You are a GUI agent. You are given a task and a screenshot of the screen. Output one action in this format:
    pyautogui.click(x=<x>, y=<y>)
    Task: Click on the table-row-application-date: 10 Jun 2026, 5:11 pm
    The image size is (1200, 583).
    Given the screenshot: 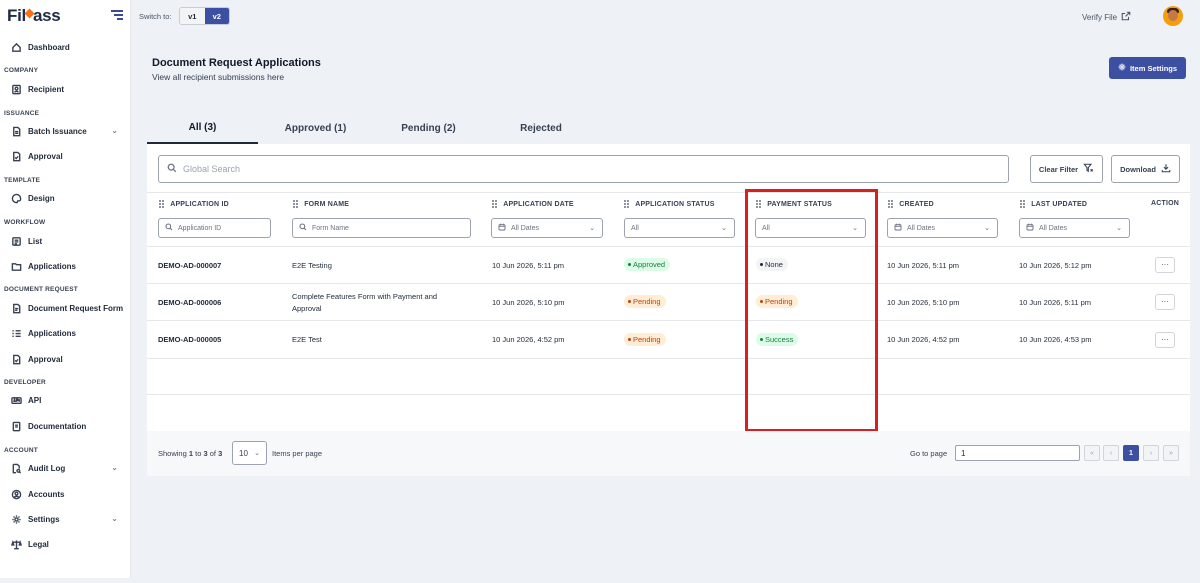 What is the action you would take?
    pyautogui.click(x=528, y=265)
    